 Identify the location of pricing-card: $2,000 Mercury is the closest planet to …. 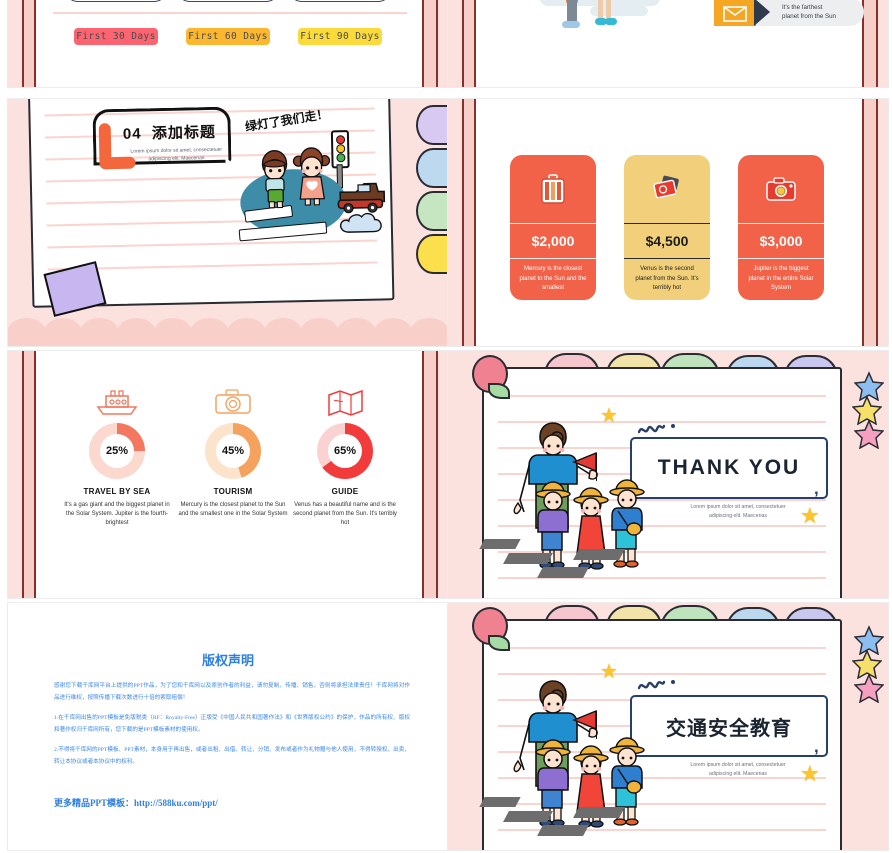
(553, 227).